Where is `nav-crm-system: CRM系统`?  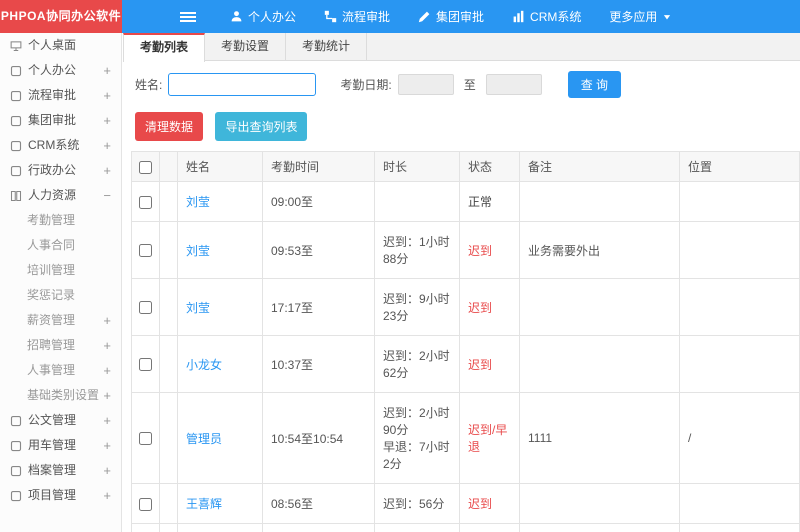 nav-crm-system: CRM系统 is located at coordinates (546, 16).